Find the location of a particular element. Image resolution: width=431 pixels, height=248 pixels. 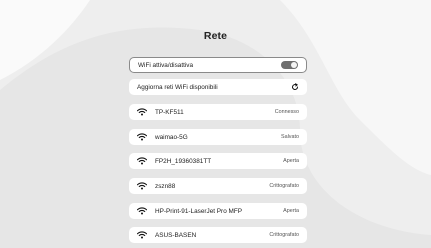

network-row-fp2h: FP2H_19360381TT Aperta is located at coordinates (218, 161).